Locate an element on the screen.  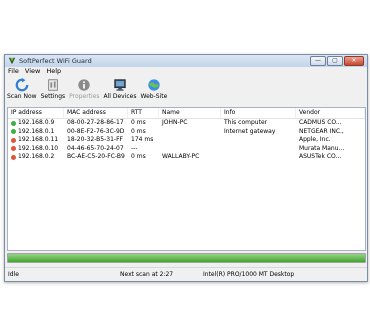
settings-icon is located at coordinates (53, 85).